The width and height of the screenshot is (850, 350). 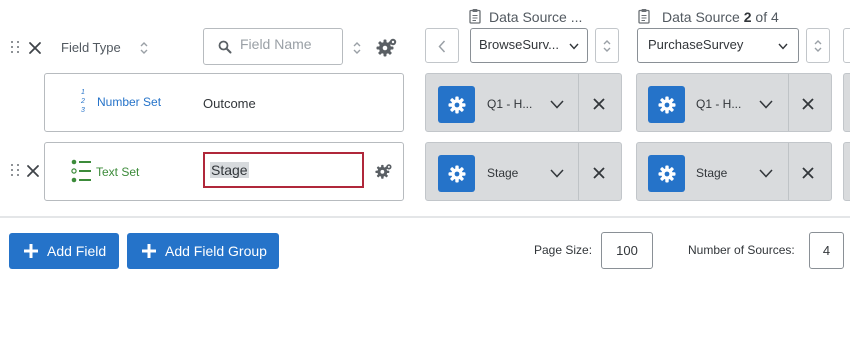 I want to click on number-set-icon: 123, so click(x=83, y=101).